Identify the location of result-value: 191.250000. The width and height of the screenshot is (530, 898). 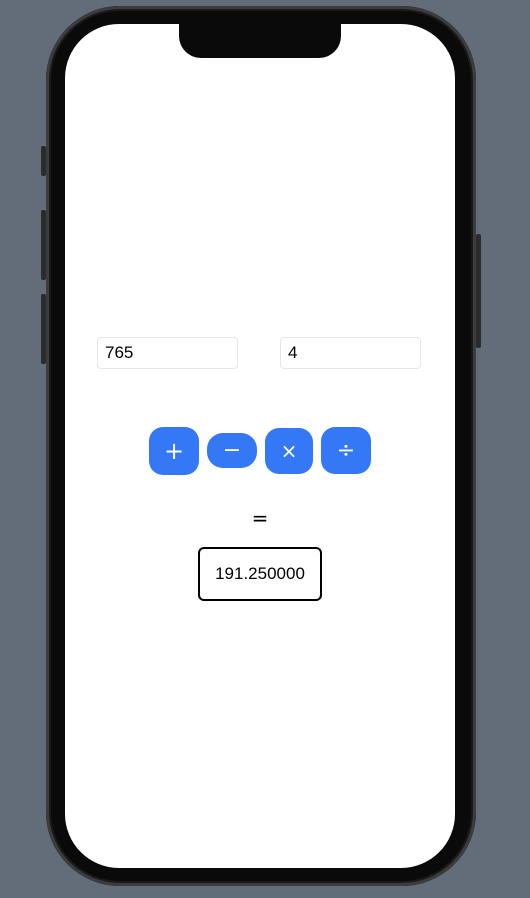
(260, 573).